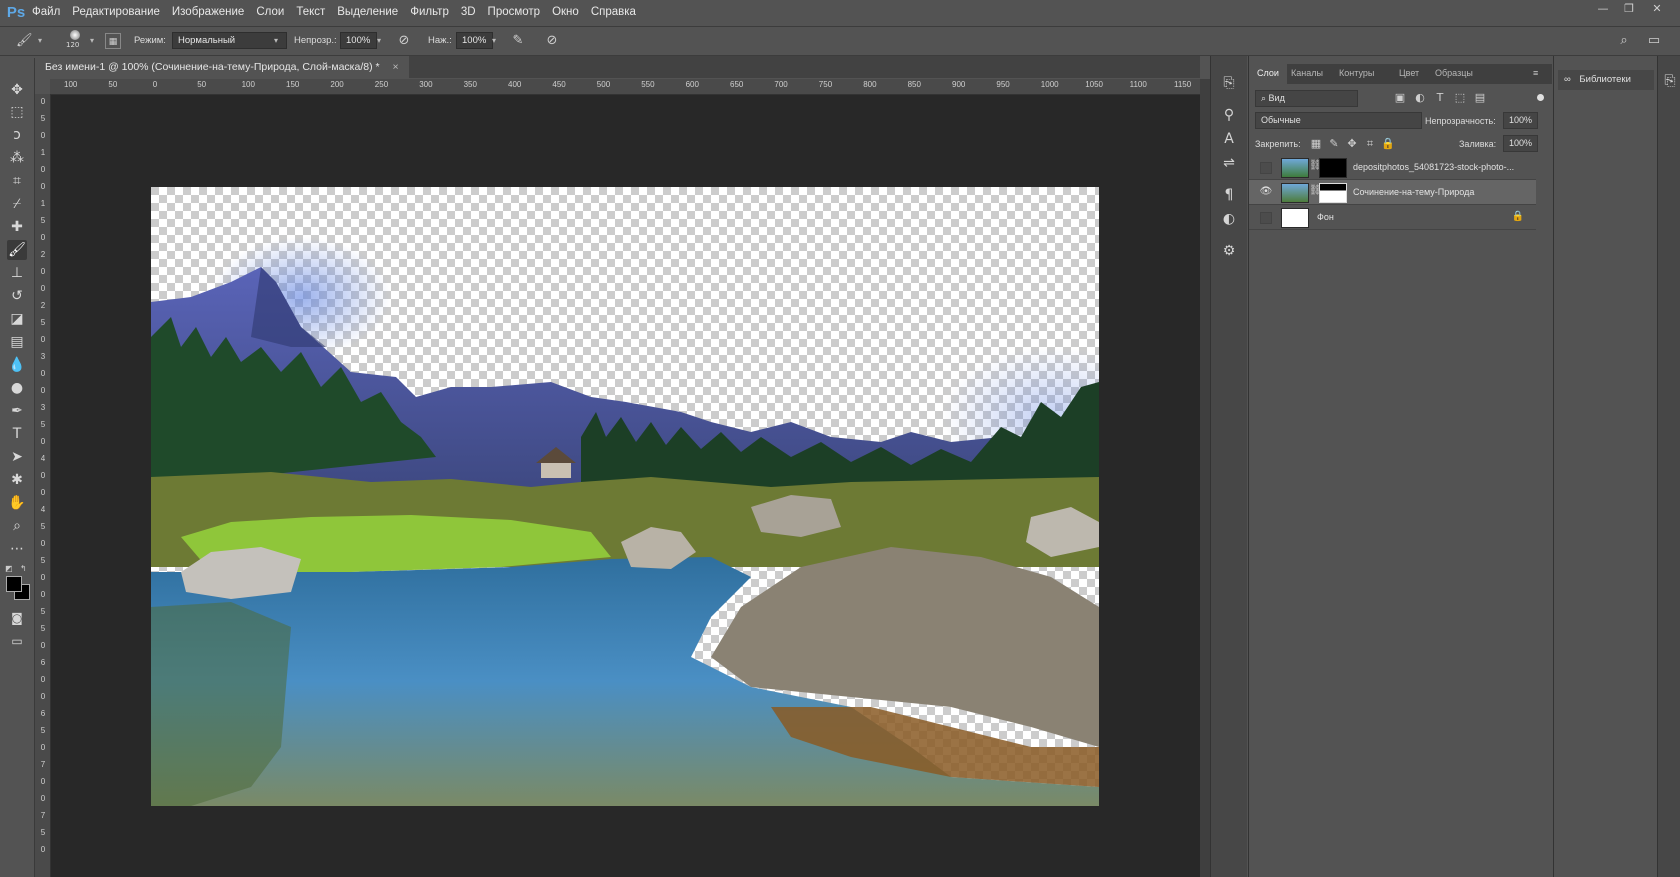 This screenshot has width=1680, height=877. Describe the element at coordinates (1307, 73) in the screenshot. I see `tab-channels: Каналы` at that location.